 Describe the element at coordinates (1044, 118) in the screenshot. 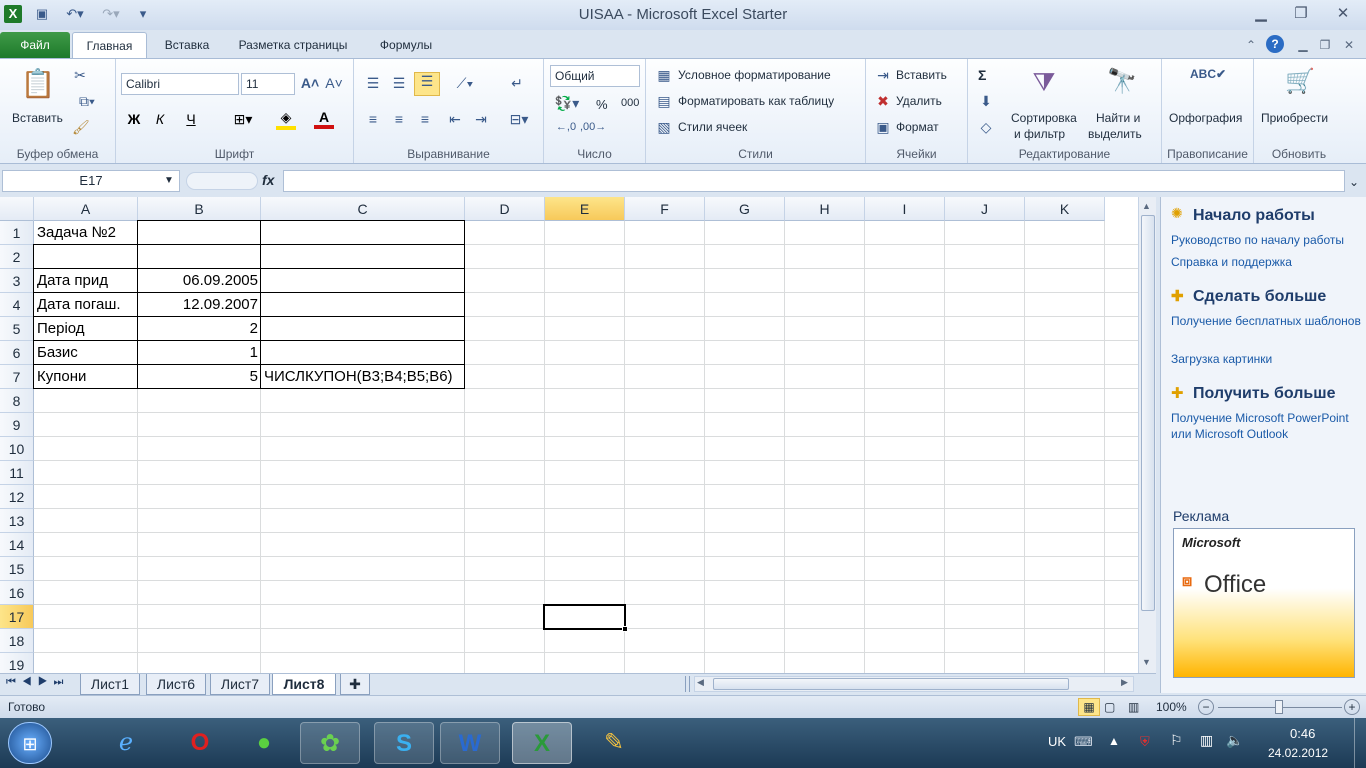

I see `sort-filter-label1: Сортировка` at that location.